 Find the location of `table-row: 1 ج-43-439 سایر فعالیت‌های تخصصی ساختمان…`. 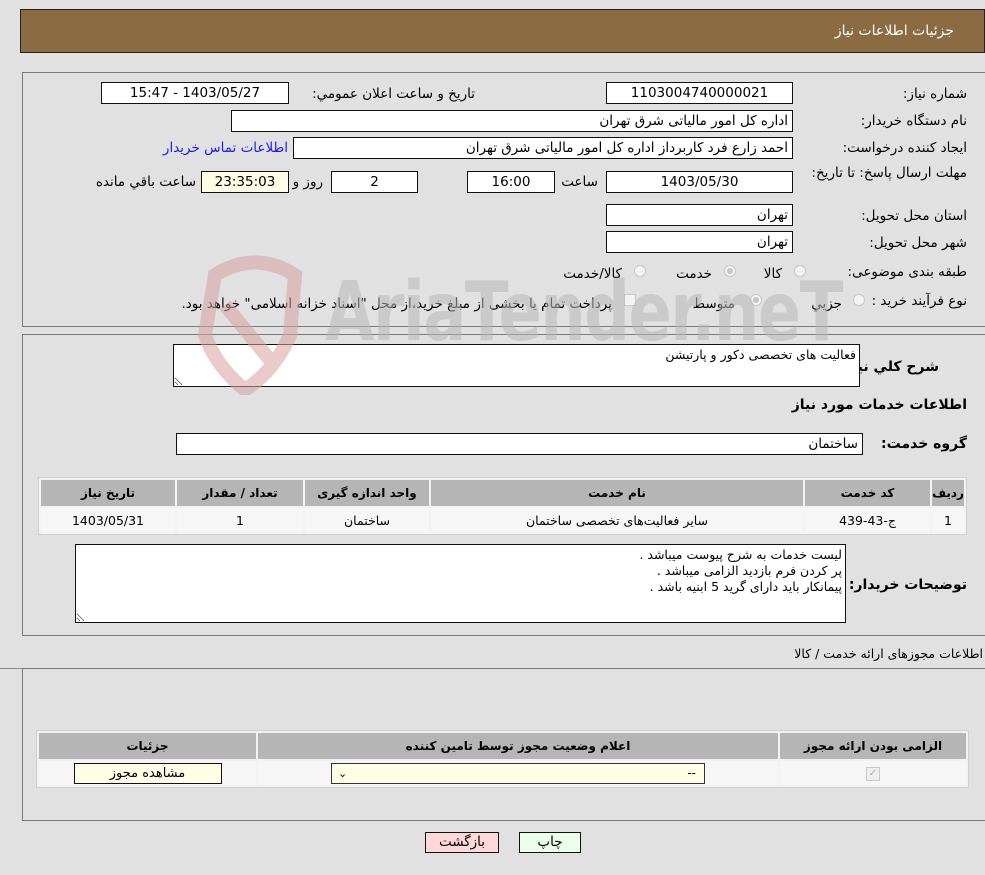

table-row: 1 ج-43-439 سایر فعالیت‌های تخصصی ساختمان… is located at coordinates (502, 520).